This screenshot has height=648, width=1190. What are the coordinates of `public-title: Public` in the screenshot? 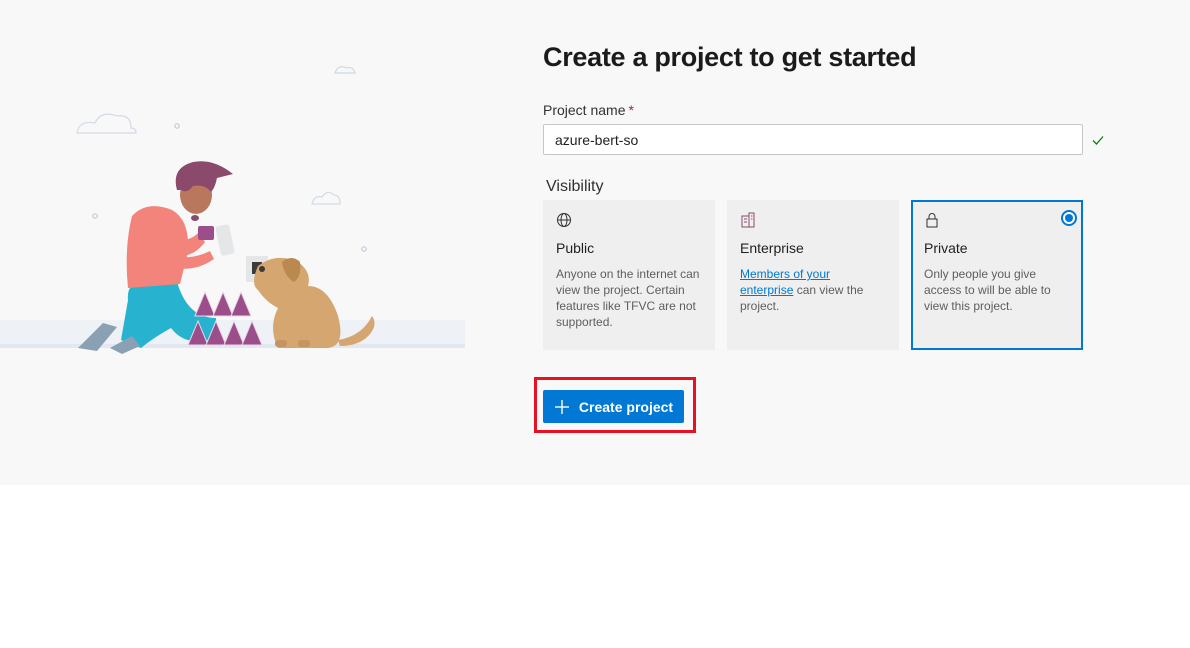 It's located at (575, 248).